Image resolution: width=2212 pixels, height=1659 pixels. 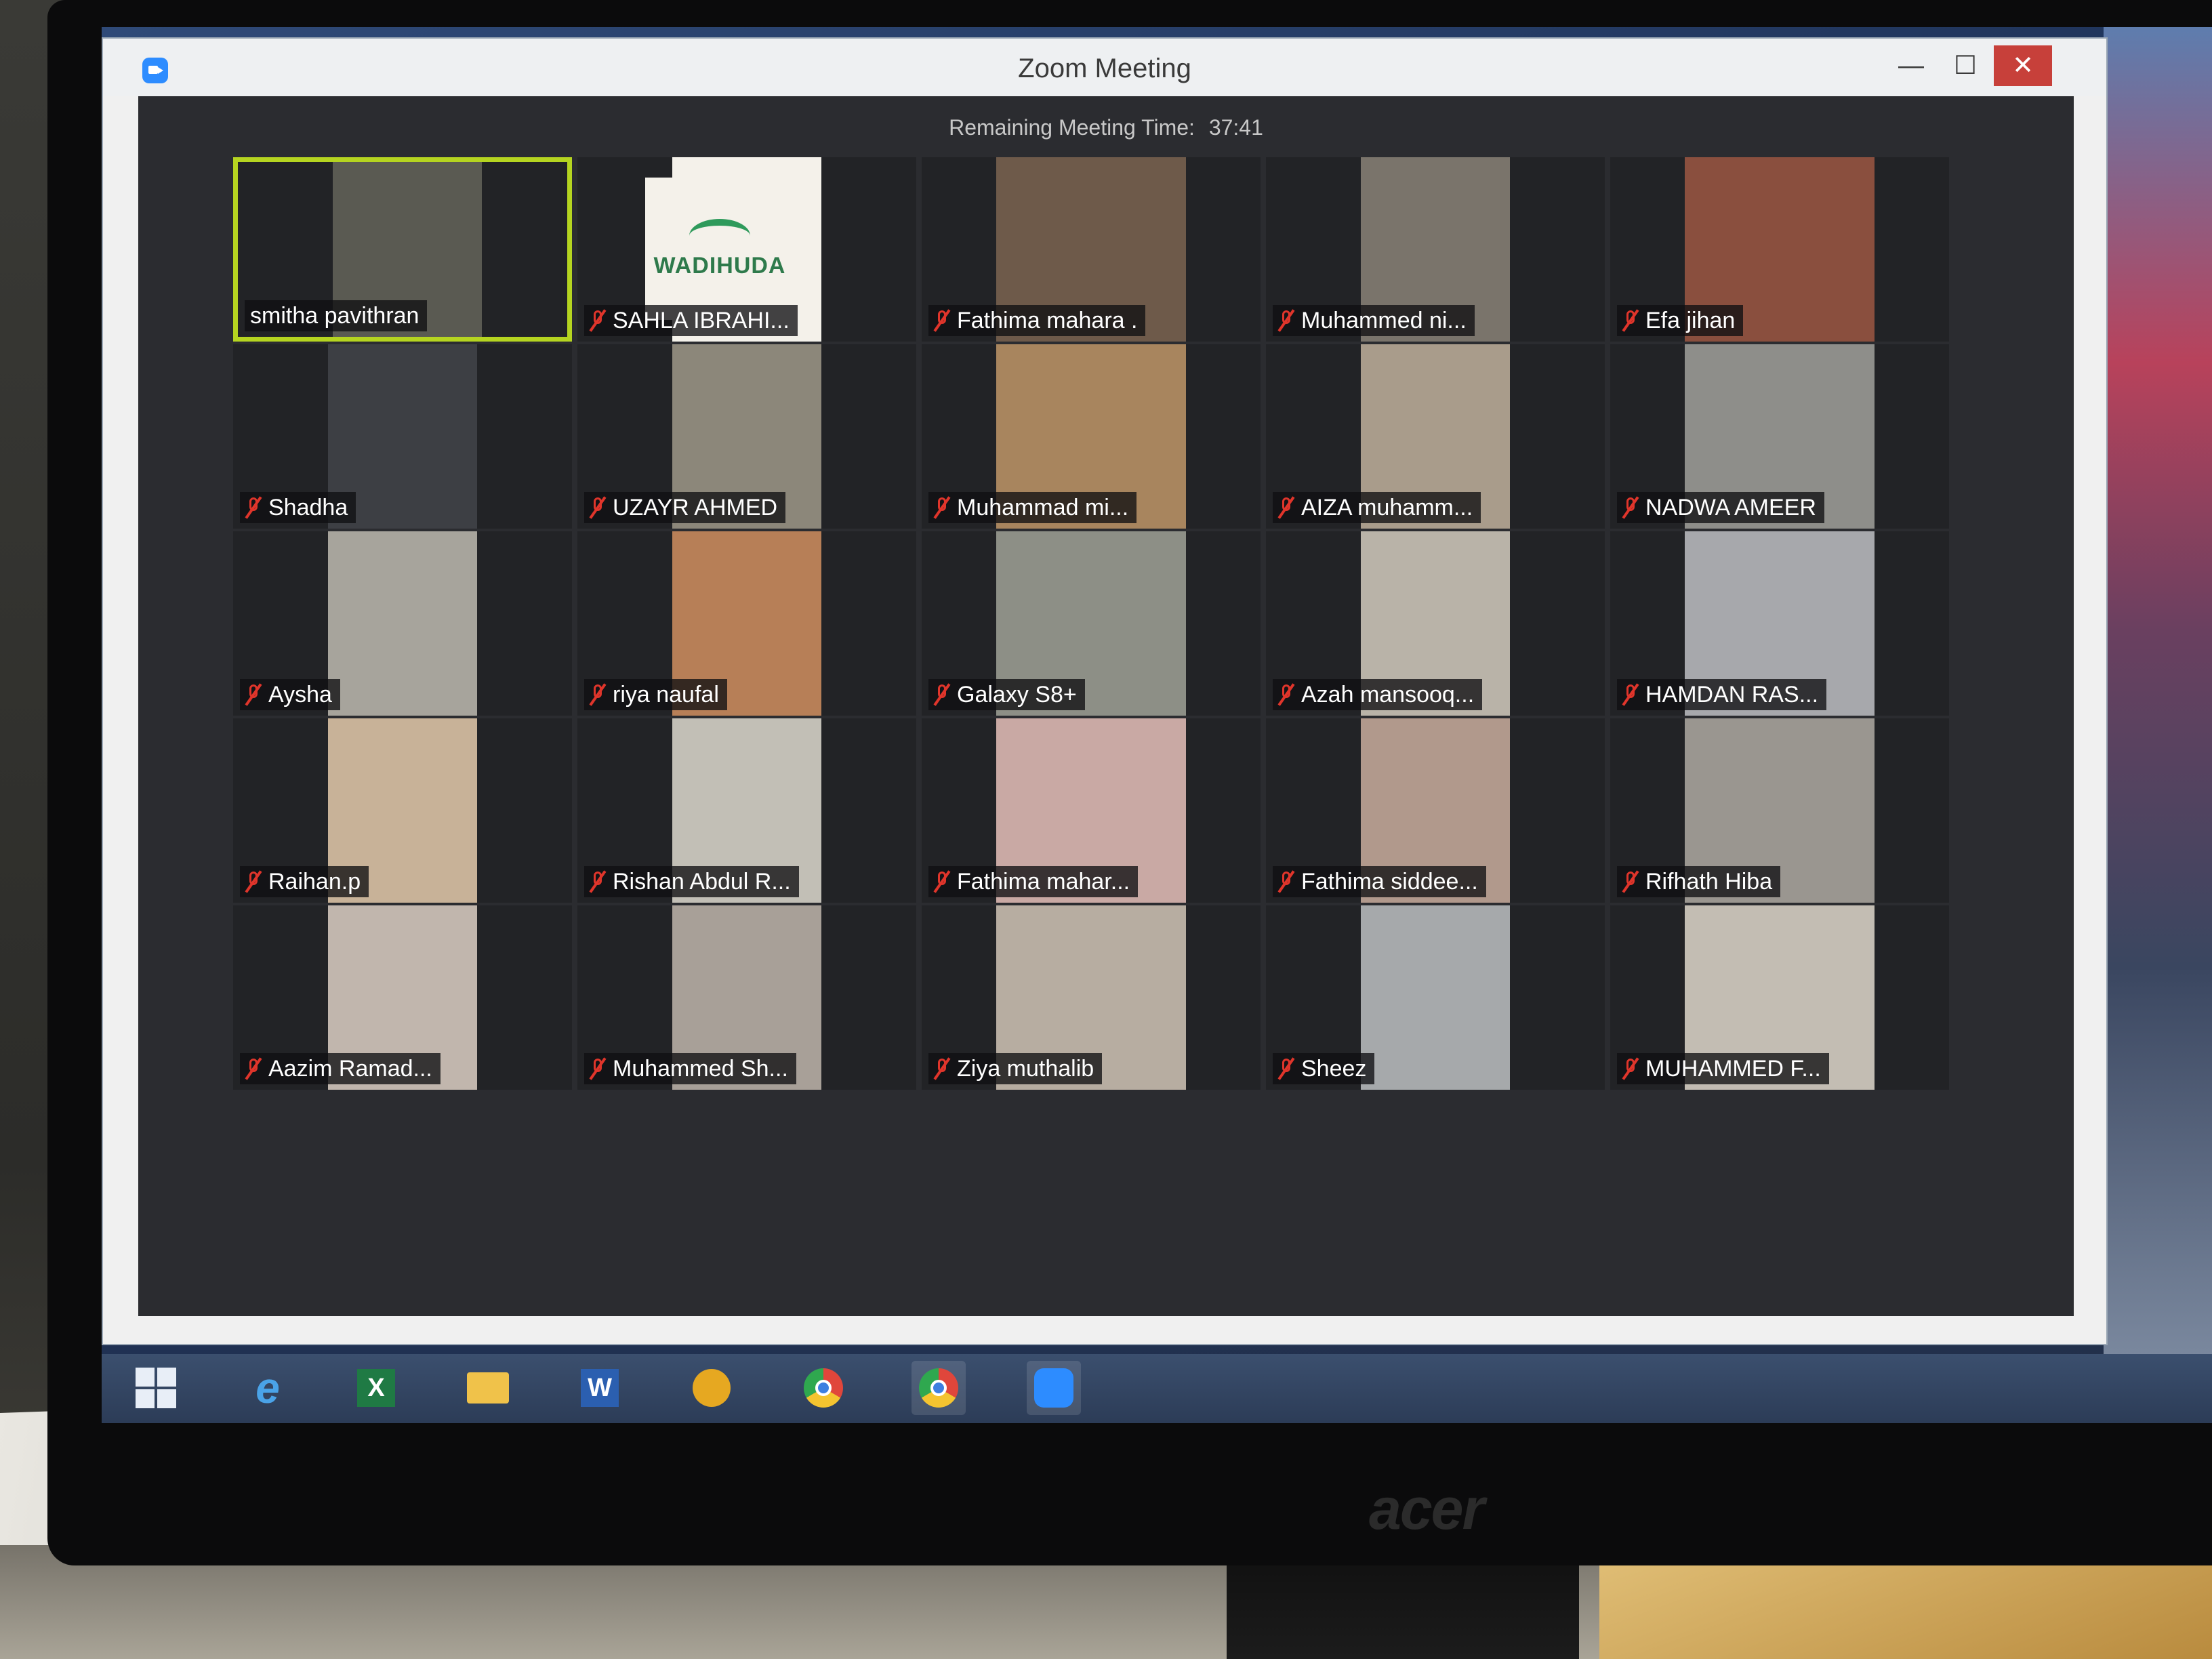 I want to click on participant-name-bar: Sheez, so click(x=1324, y=1068).